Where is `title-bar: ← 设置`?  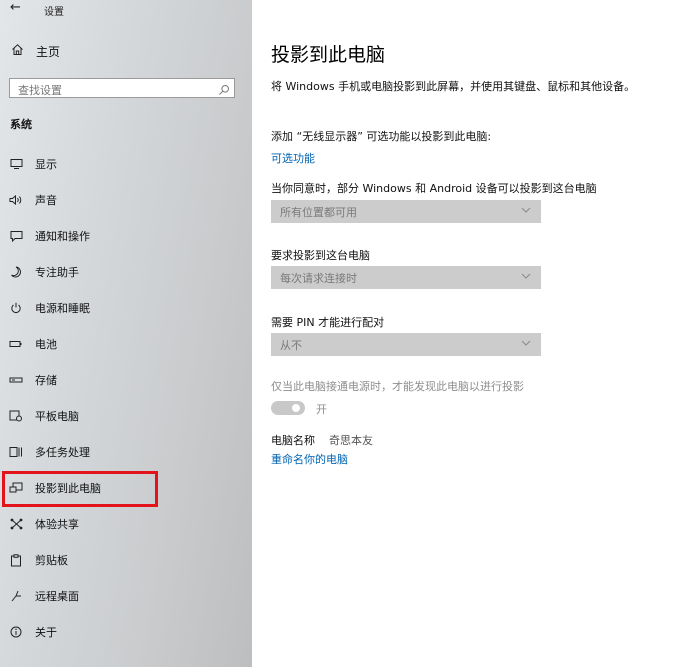 title-bar: ← 设置 is located at coordinates (126, 10).